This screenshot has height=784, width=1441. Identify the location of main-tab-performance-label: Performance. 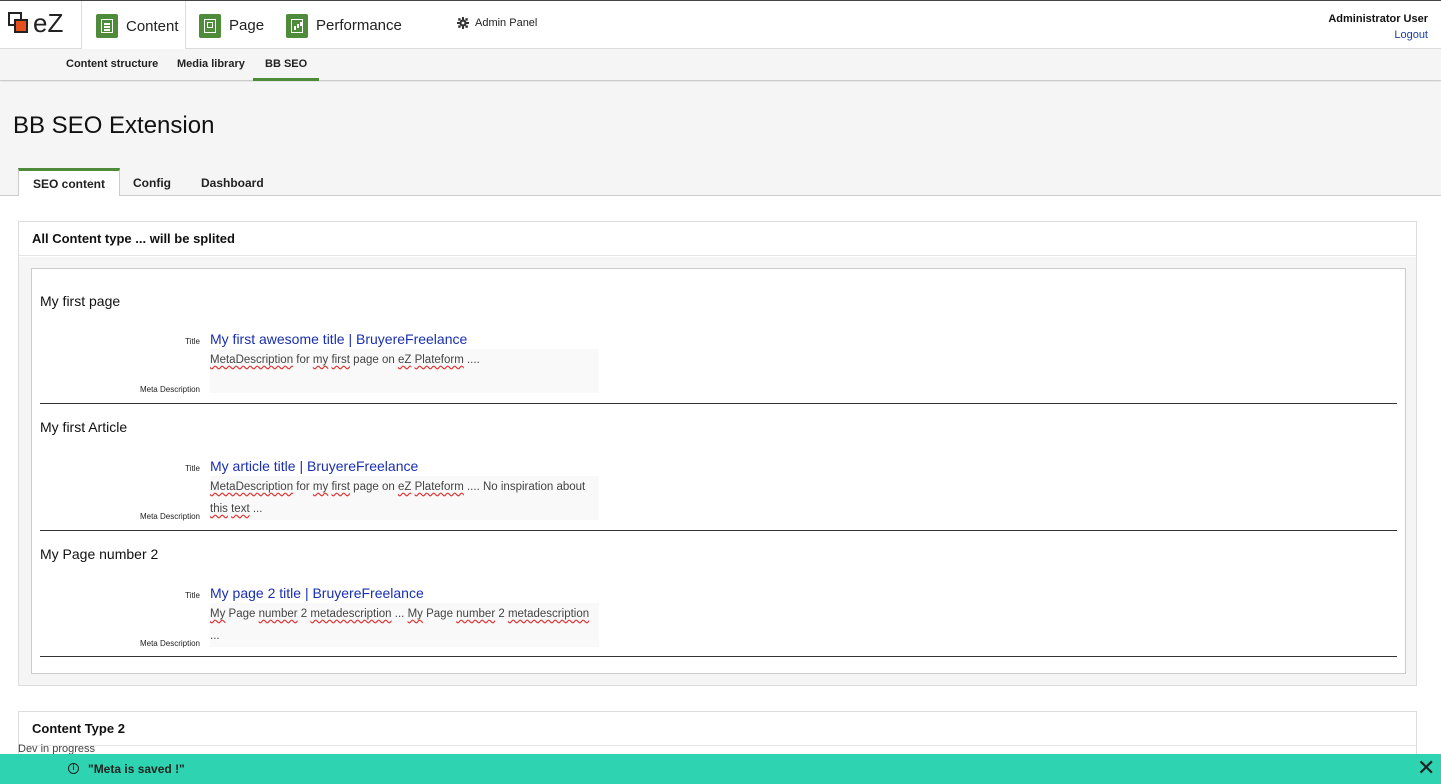
(359, 25).